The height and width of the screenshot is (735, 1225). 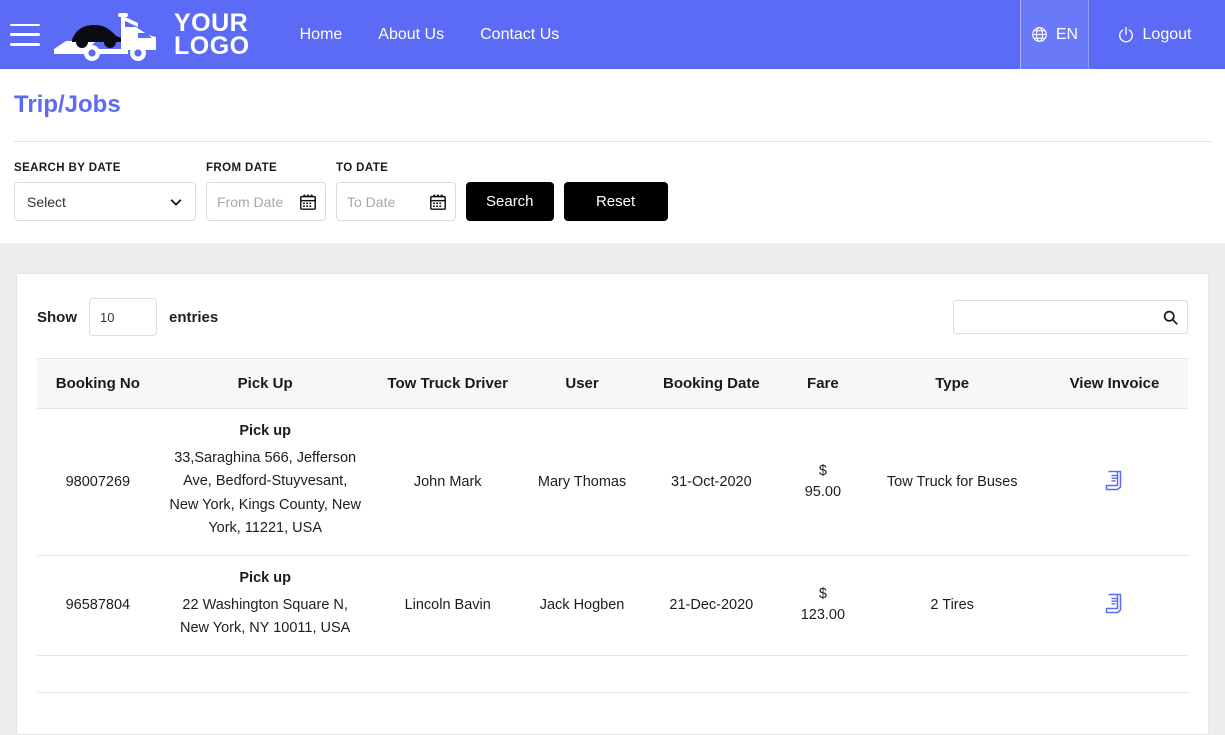 I want to click on cell-fare, so click(x=823, y=674).